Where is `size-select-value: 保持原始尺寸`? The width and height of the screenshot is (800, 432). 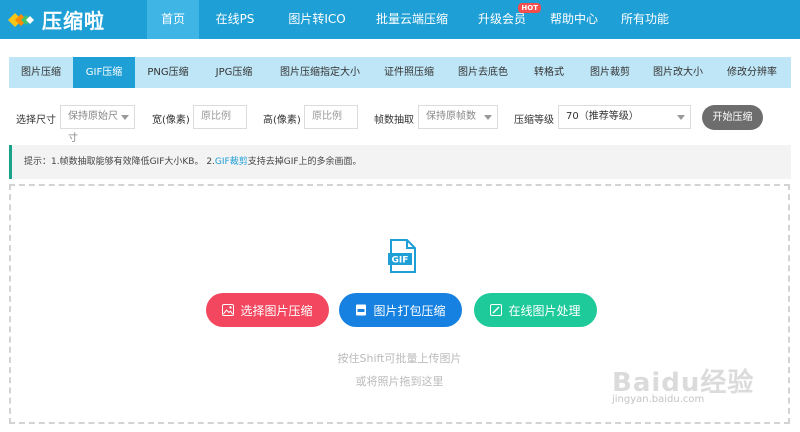 size-select-value: 保持原始尺寸 is located at coordinates (93, 127).